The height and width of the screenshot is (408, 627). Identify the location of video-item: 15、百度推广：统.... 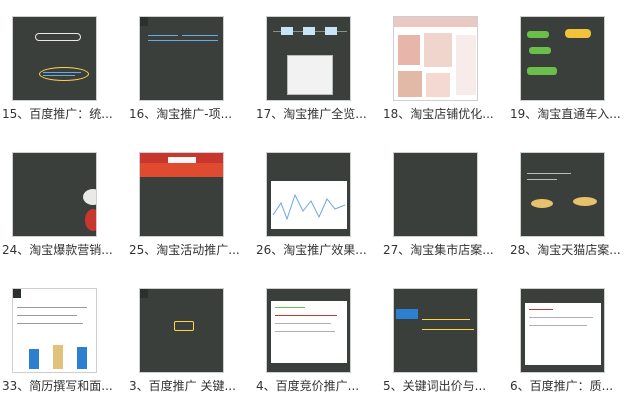
(60, 67).